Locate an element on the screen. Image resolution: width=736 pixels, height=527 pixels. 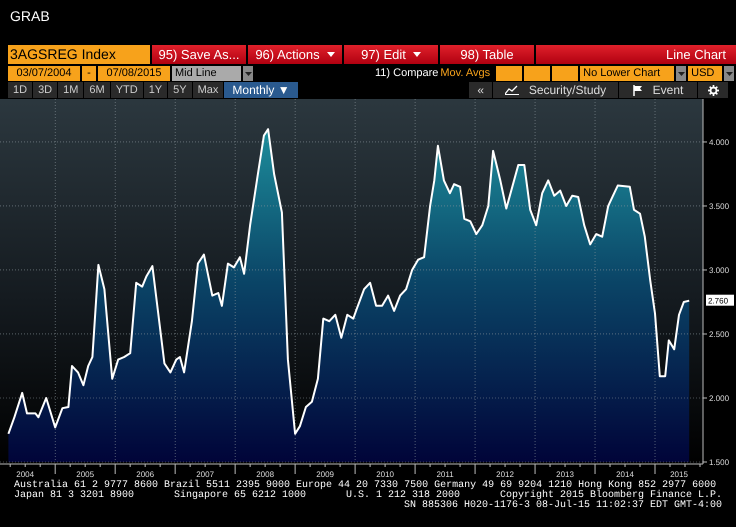
x-tick-label: 2009 is located at coordinates (325, 474).